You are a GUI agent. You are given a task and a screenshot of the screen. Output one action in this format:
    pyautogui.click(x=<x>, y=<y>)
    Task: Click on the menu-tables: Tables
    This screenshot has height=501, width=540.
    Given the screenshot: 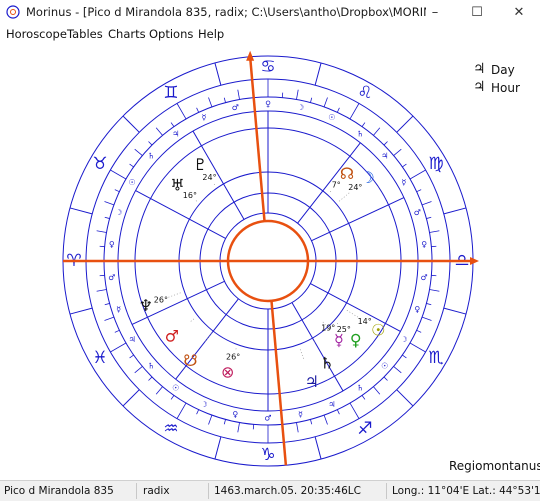 What is the action you would take?
    pyautogui.click(x=85, y=34)
    